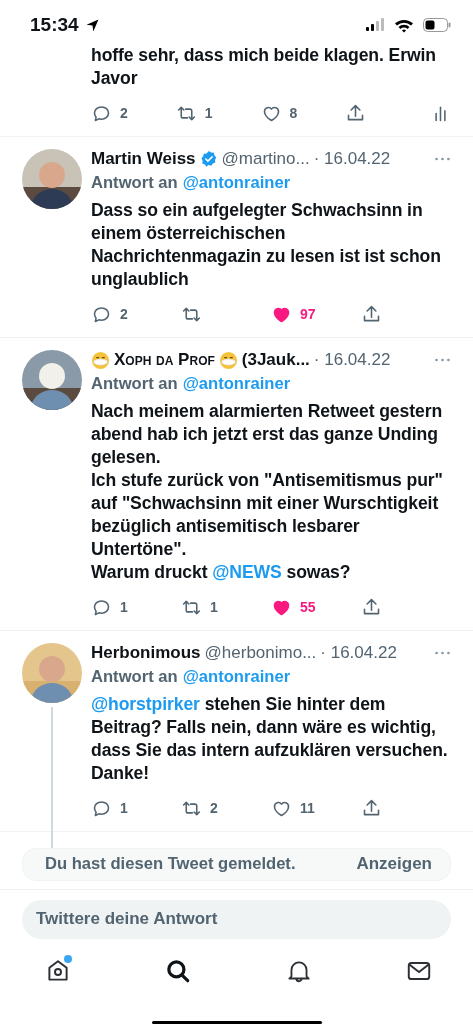 The width and height of the screenshot is (473, 1024). I want to click on show-button: Anzeigen, so click(394, 864).